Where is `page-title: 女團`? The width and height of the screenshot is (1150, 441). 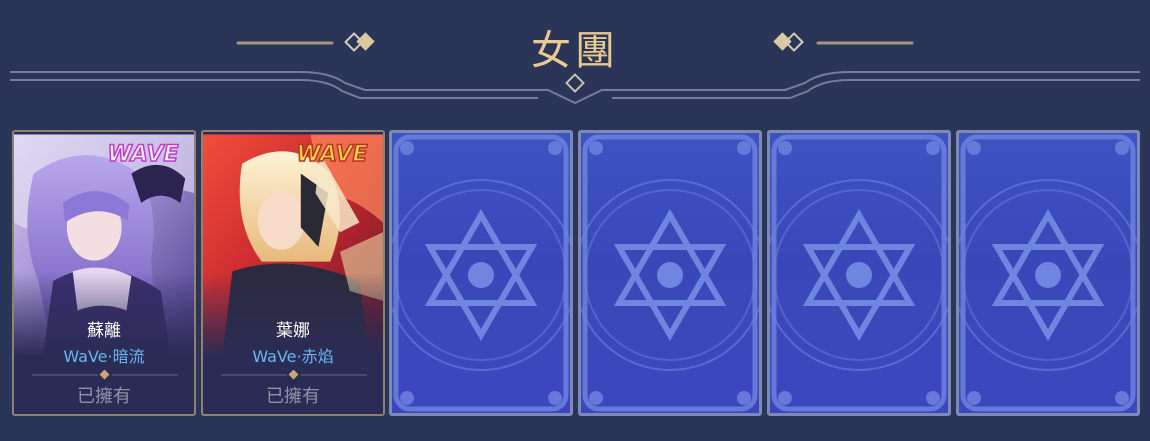 page-title: 女團 is located at coordinates (575, 51).